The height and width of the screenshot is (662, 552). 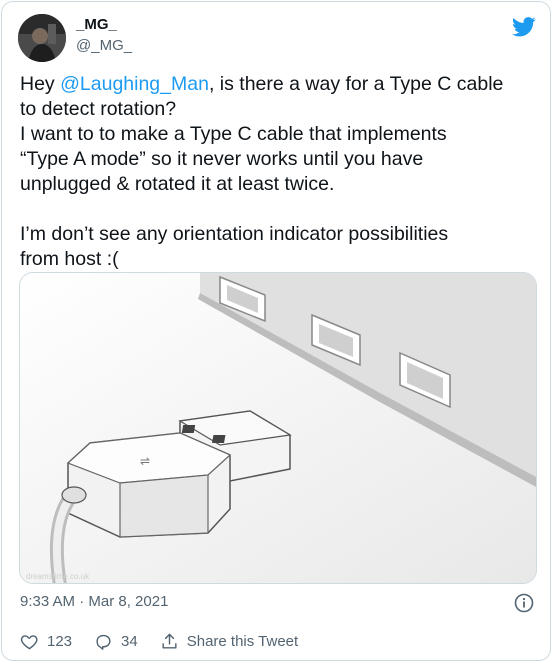 I want to click on author-display-name: _MG_, so click(x=96, y=24).